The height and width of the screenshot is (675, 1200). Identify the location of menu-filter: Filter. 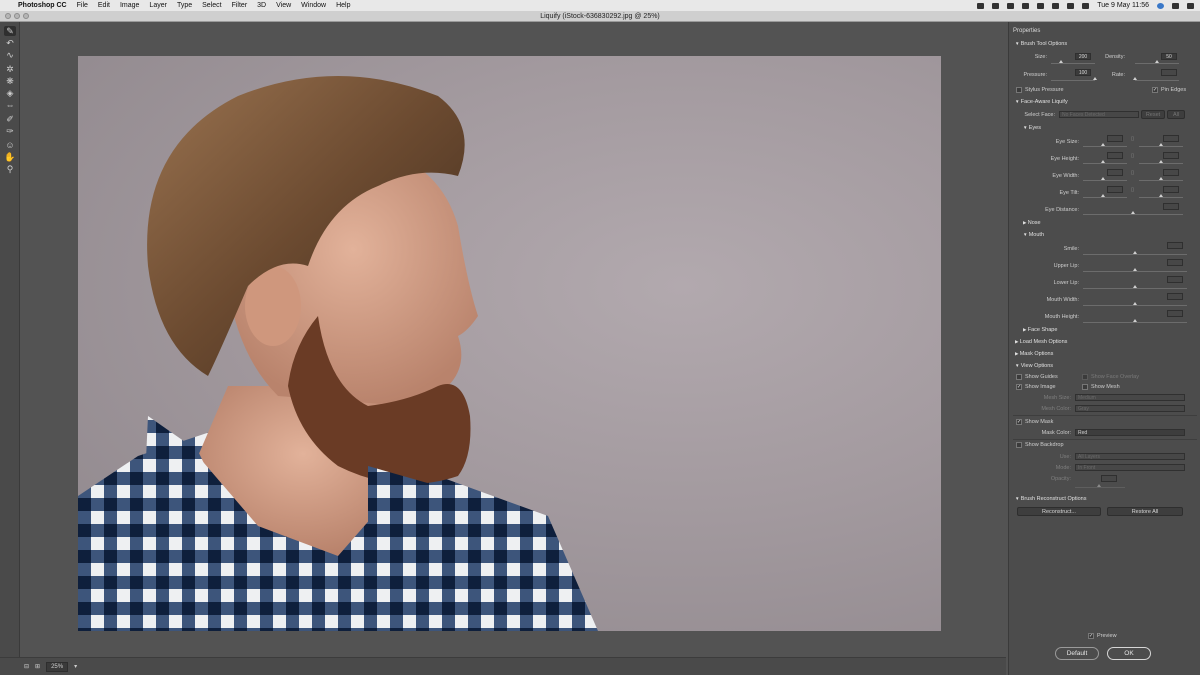
(240, 5).